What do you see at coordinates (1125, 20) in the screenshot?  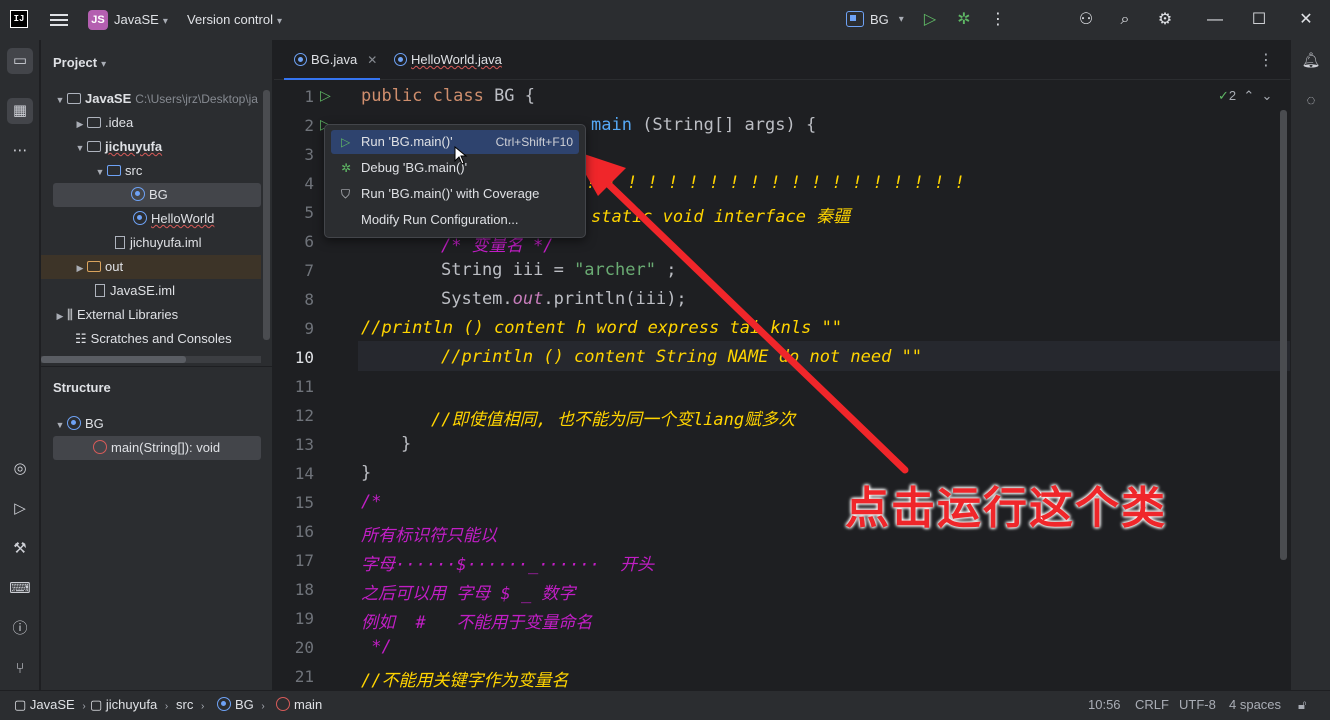 I see `search-icon: ⌕` at bounding box center [1125, 20].